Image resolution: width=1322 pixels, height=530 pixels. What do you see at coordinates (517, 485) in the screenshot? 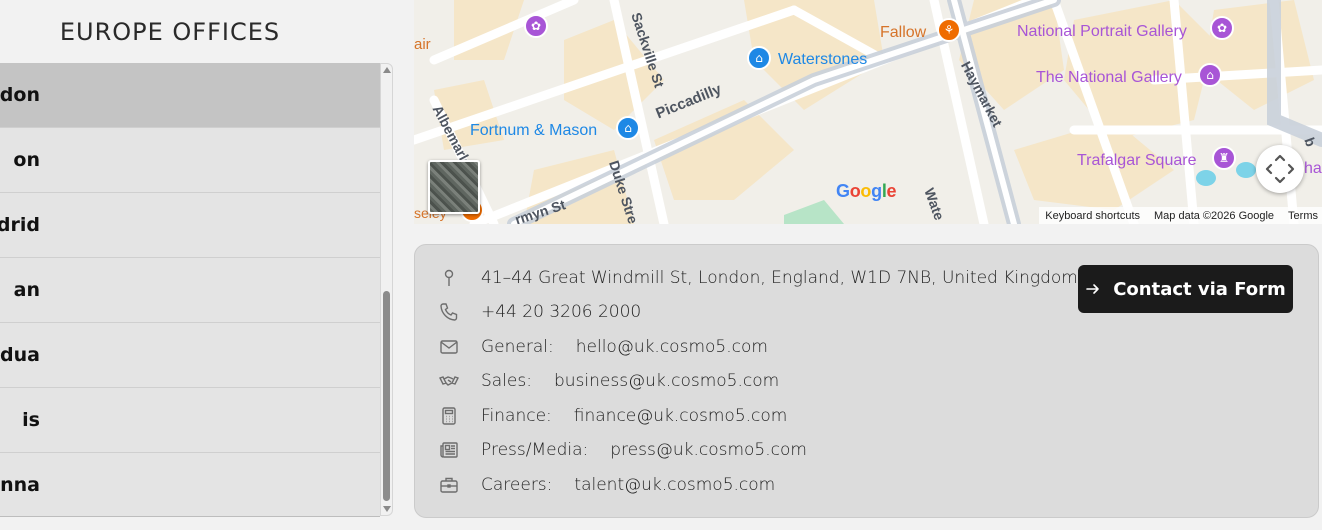
I see `careers-label: Careers:` at bounding box center [517, 485].